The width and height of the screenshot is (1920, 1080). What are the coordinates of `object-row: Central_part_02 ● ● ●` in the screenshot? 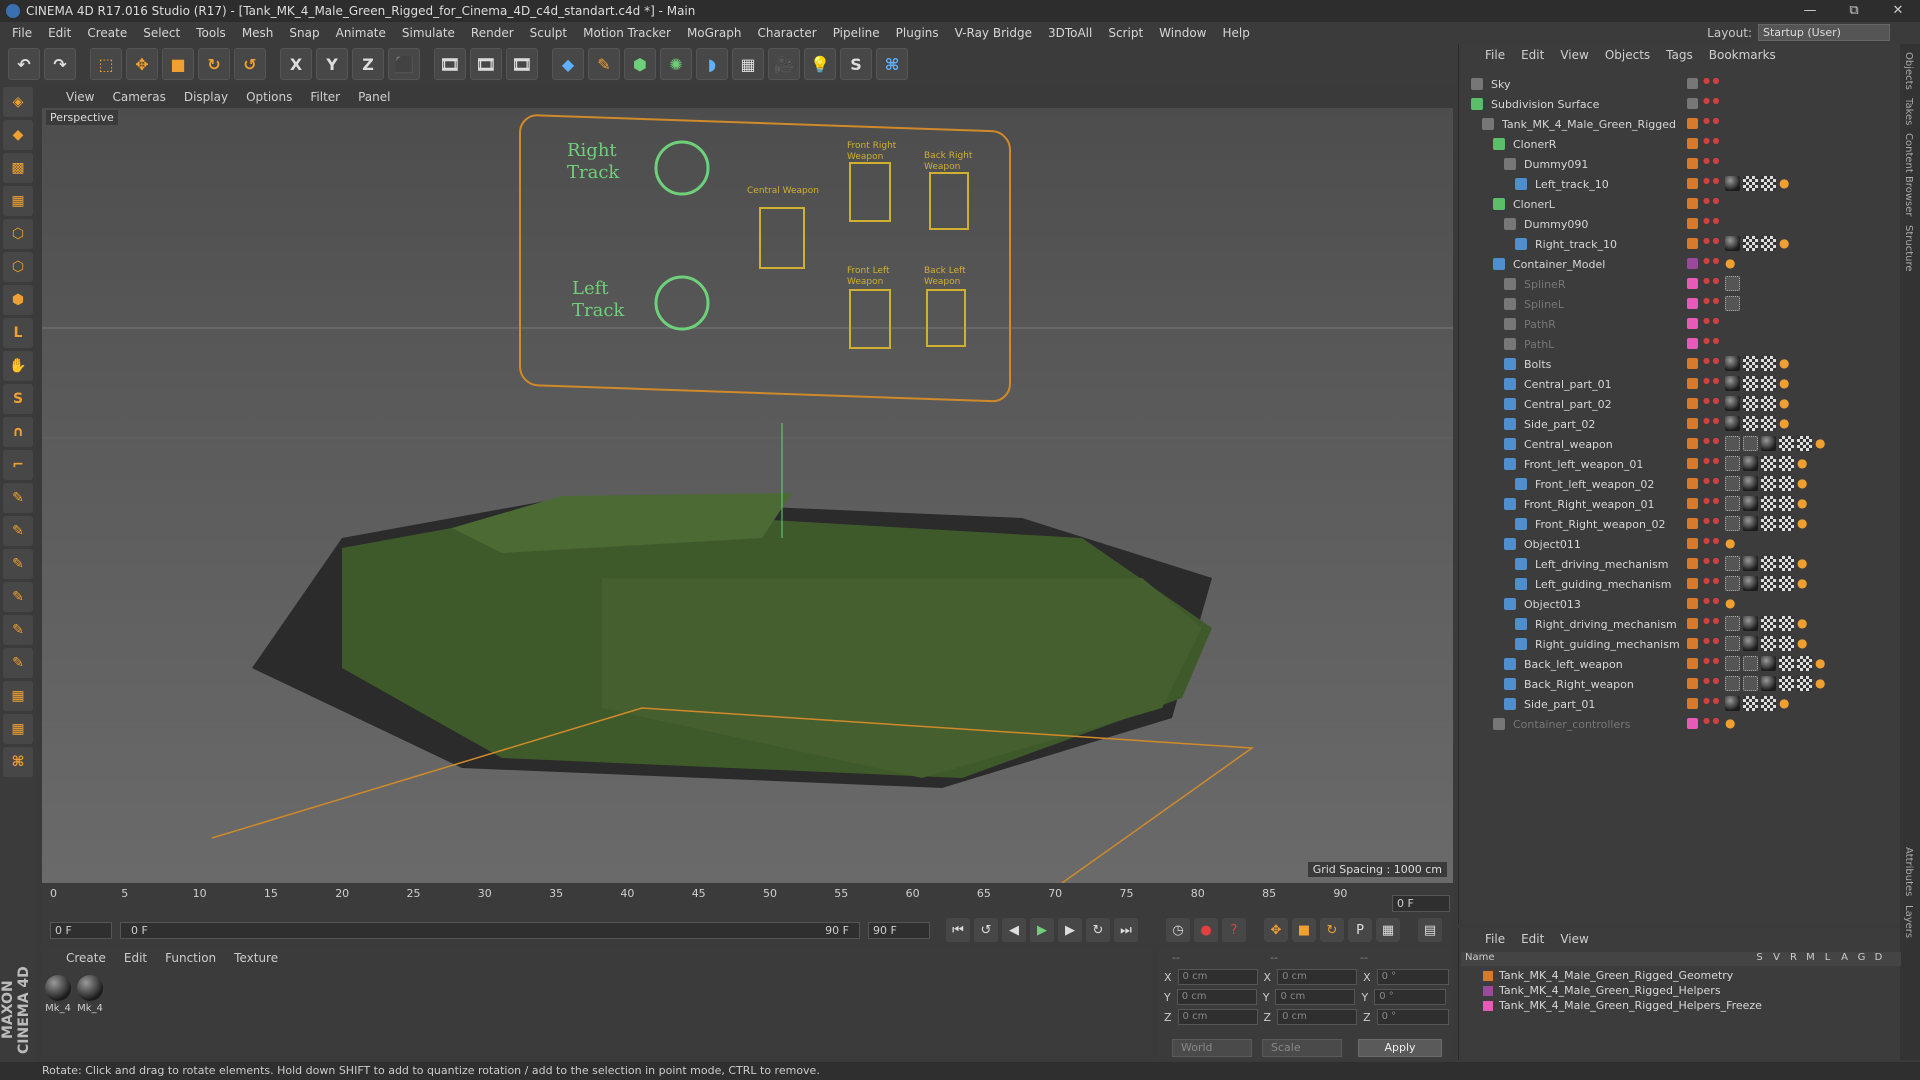 It's located at (1680, 404).